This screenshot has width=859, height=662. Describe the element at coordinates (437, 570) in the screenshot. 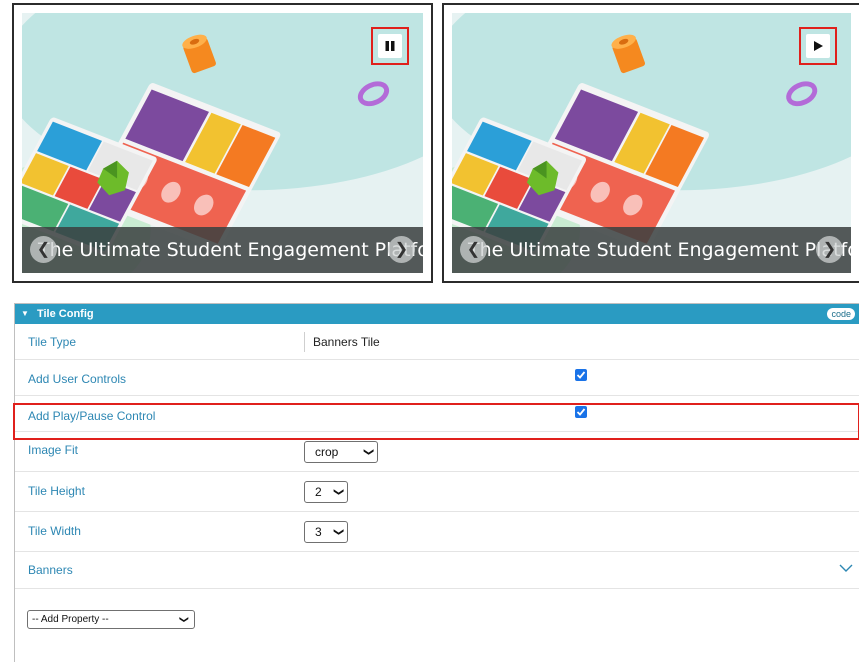

I see `row-banners: Banners` at that location.